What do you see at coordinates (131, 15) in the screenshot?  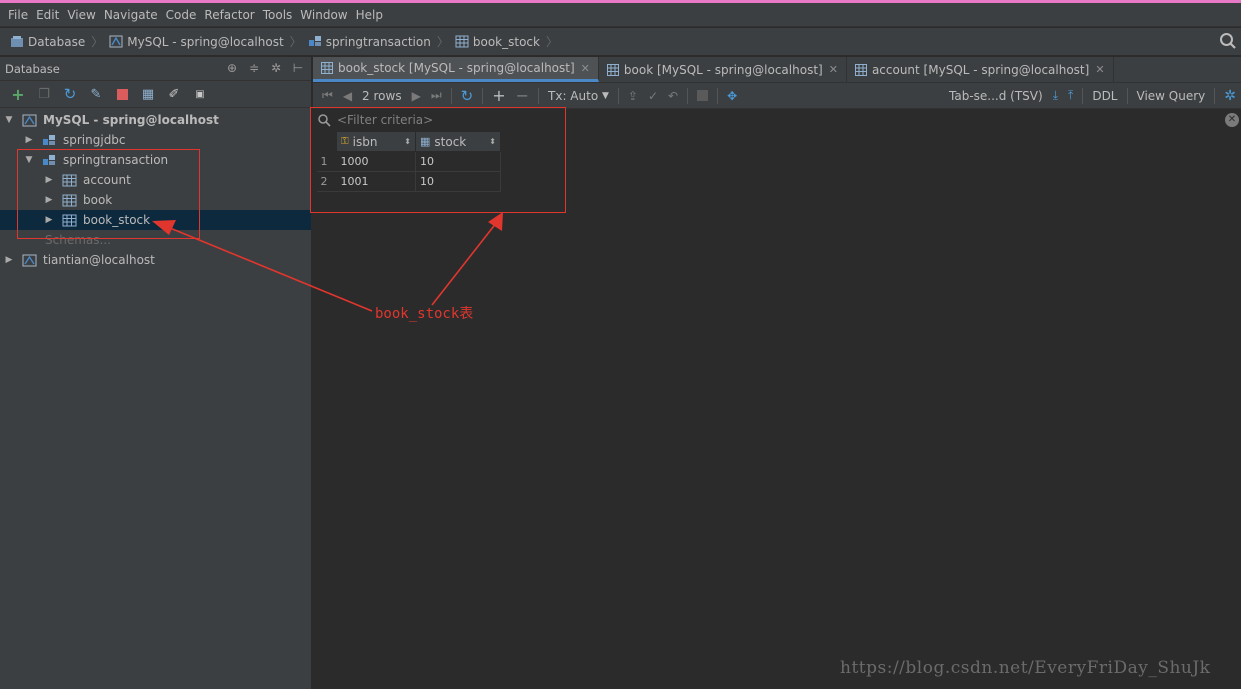 I see `menu-navigate: Navigate` at bounding box center [131, 15].